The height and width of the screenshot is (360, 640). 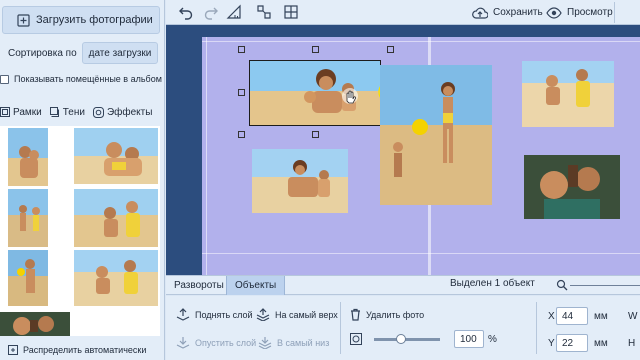 What do you see at coordinates (480, 13) in the screenshot?
I see `cloud-upload-icon` at bounding box center [480, 13].